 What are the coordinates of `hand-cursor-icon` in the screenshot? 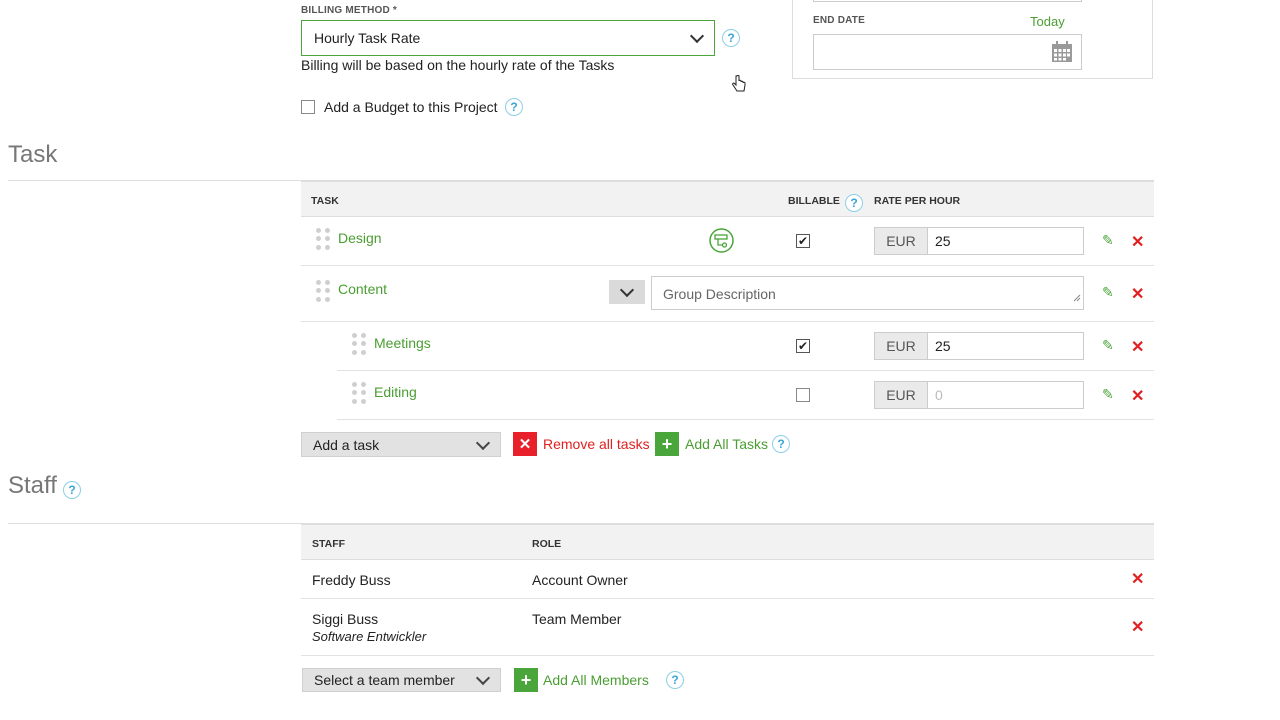 It's located at (739, 86).